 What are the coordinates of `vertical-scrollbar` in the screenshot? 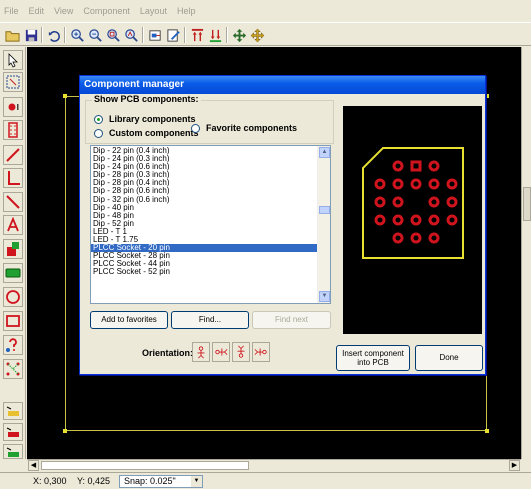 It's located at (526, 253).